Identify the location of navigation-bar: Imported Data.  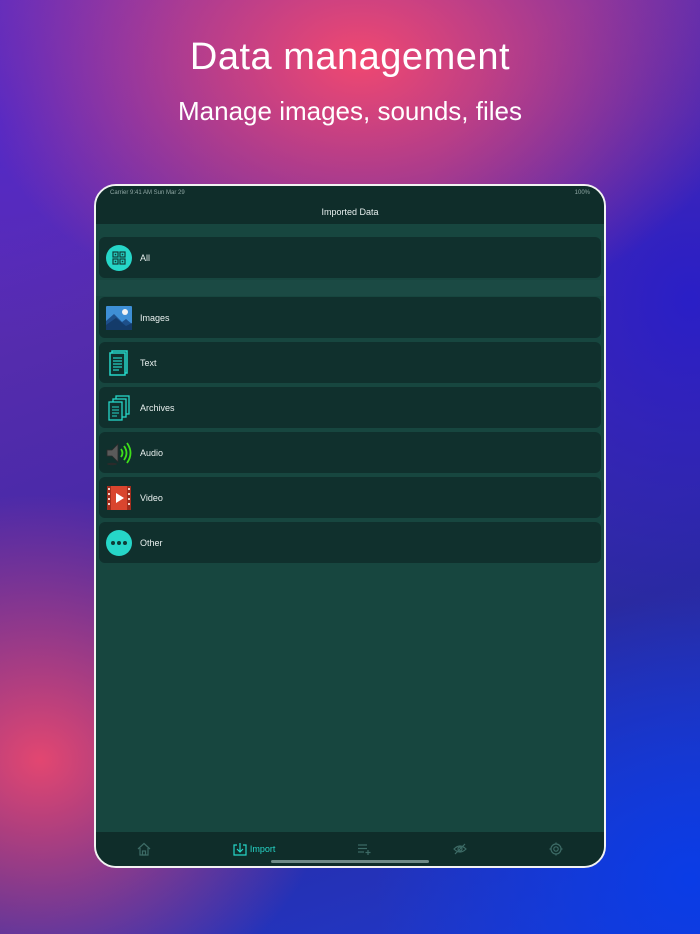
(350, 212).